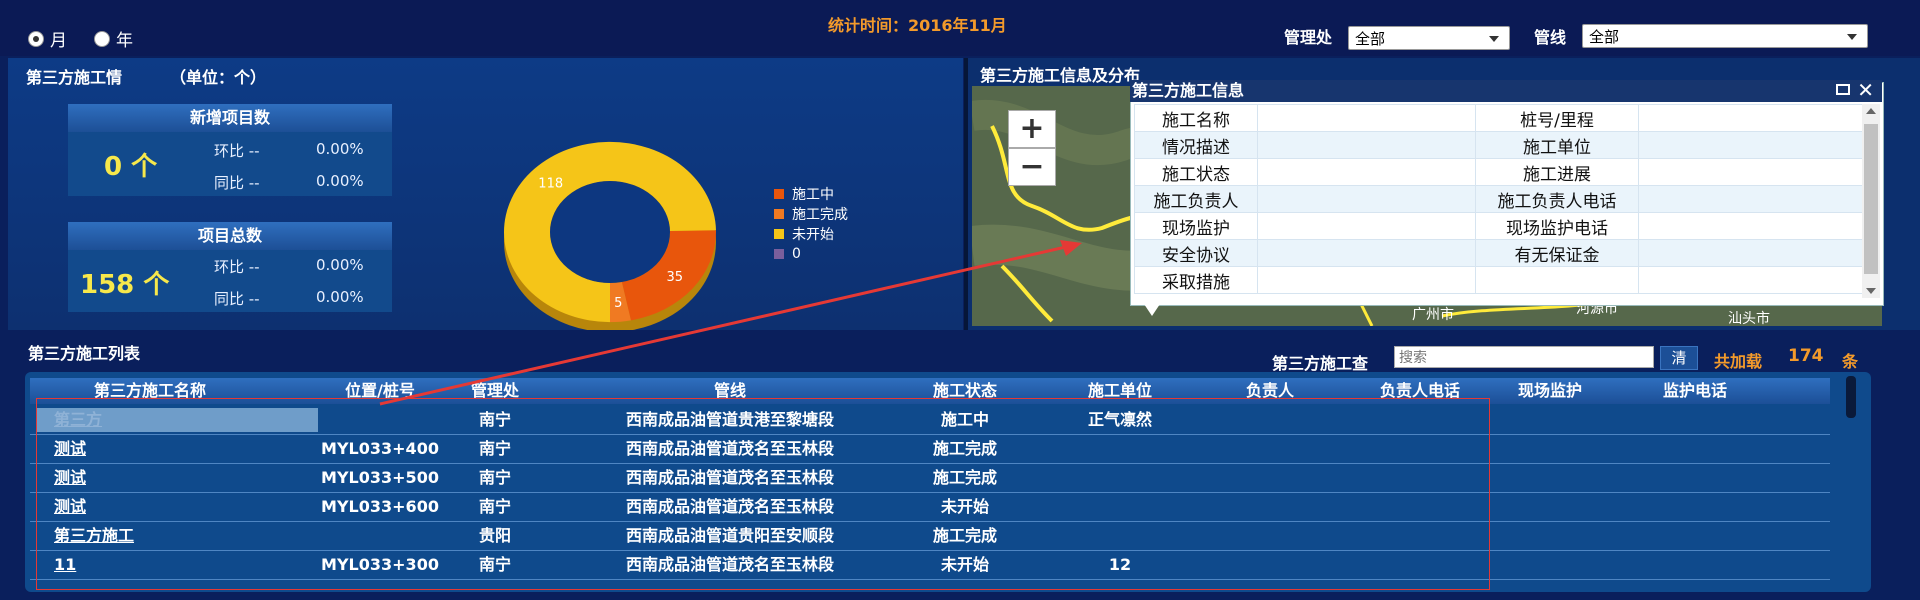 Image resolution: width=1920 pixels, height=600 pixels. Describe the element at coordinates (730, 323) in the screenshot. I see `annotation-arrow` at that location.